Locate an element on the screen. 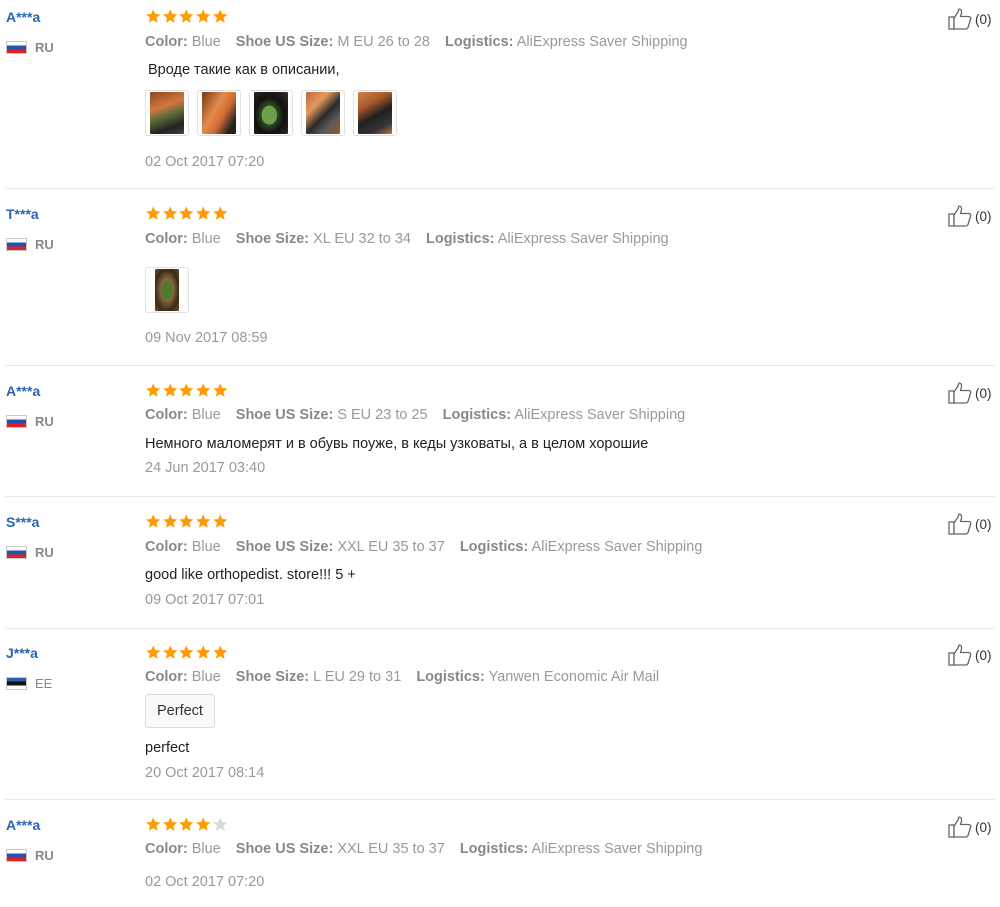 Image resolution: width=1000 pixels, height=907 pixels. reviewer-name: S***a is located at coordinates (22, 522).